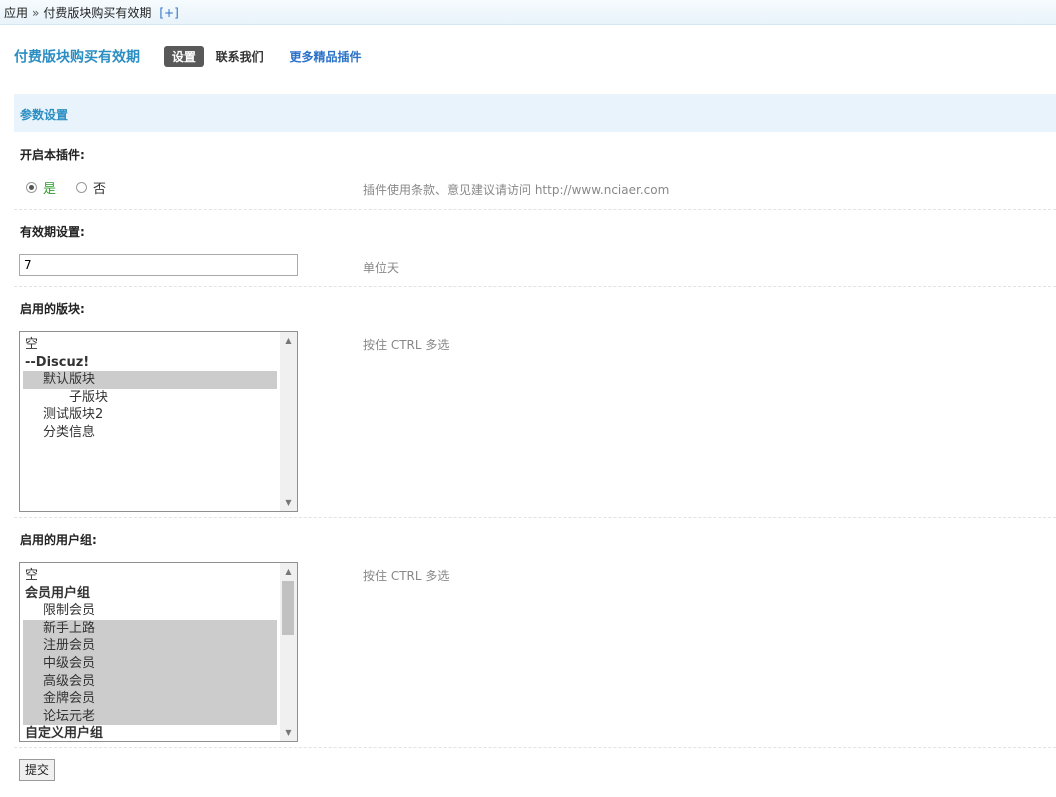 The width and height of the screenshot is (1056, 797). I want to click on usergroup-option: 注册会员, so click(150, 646).